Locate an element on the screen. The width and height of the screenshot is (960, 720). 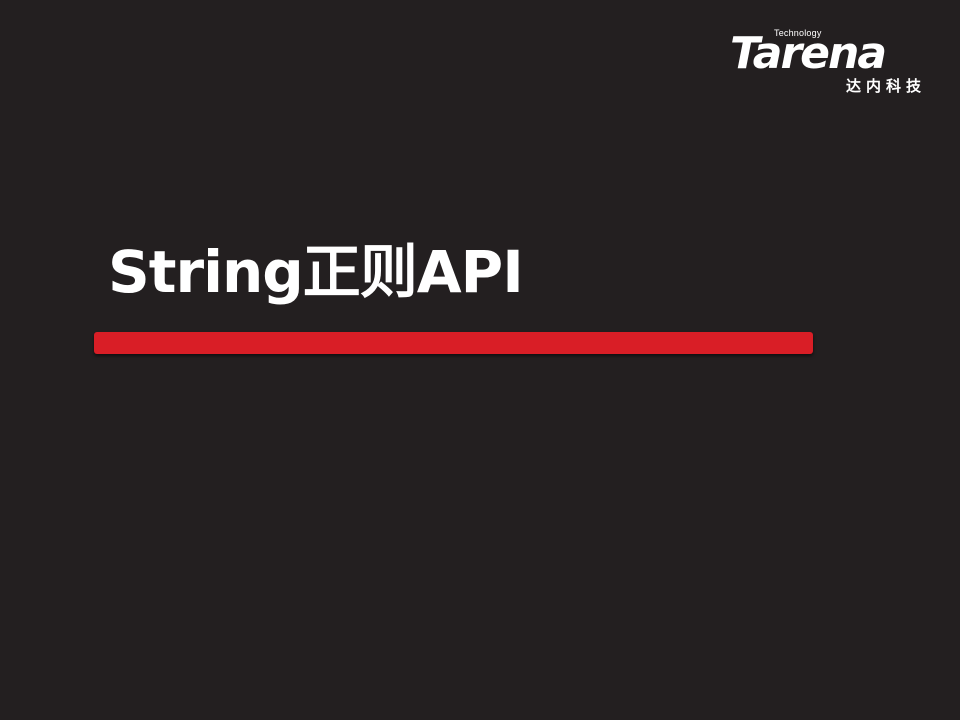
slide-title: String正则API is located at coordinates (316, 272).